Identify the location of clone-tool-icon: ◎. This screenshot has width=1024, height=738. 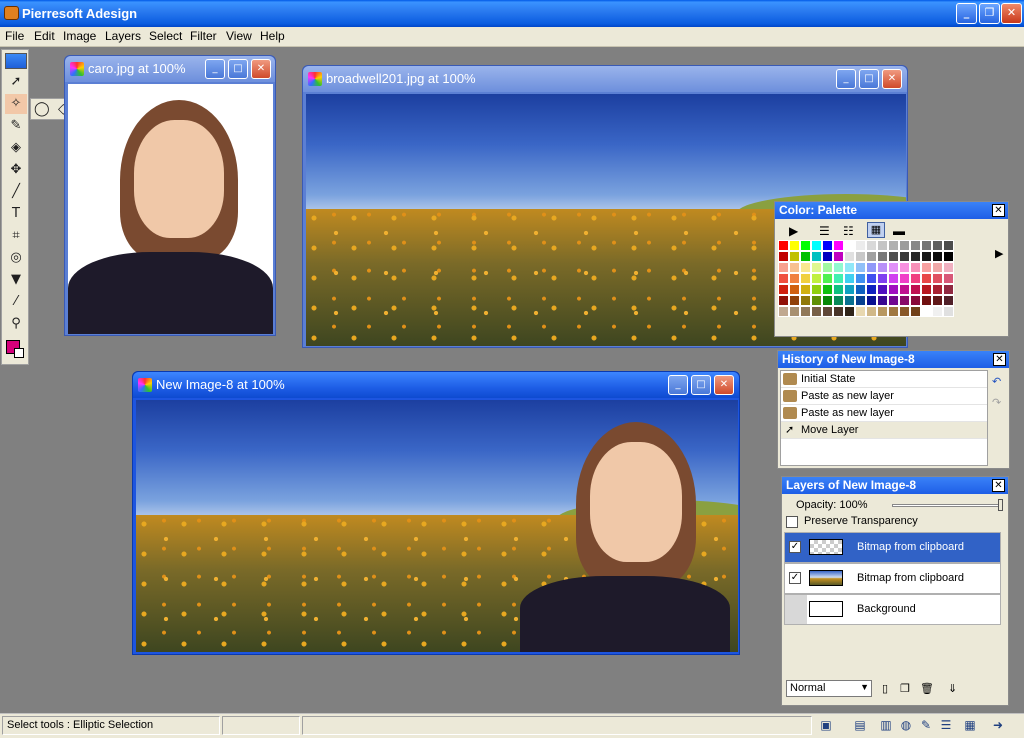
(16, 258).